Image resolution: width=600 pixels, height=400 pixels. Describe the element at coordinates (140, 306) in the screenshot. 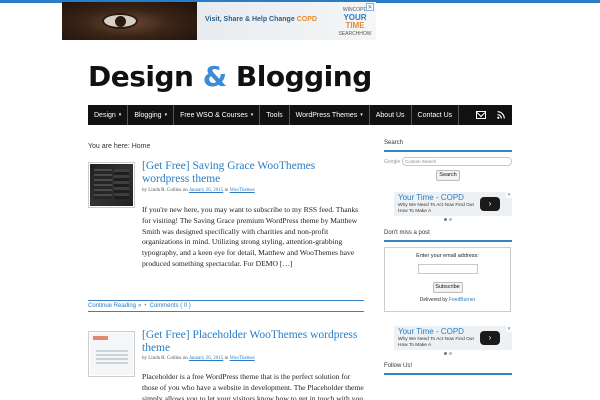

I see `arrow-right-icon: »` at that location.